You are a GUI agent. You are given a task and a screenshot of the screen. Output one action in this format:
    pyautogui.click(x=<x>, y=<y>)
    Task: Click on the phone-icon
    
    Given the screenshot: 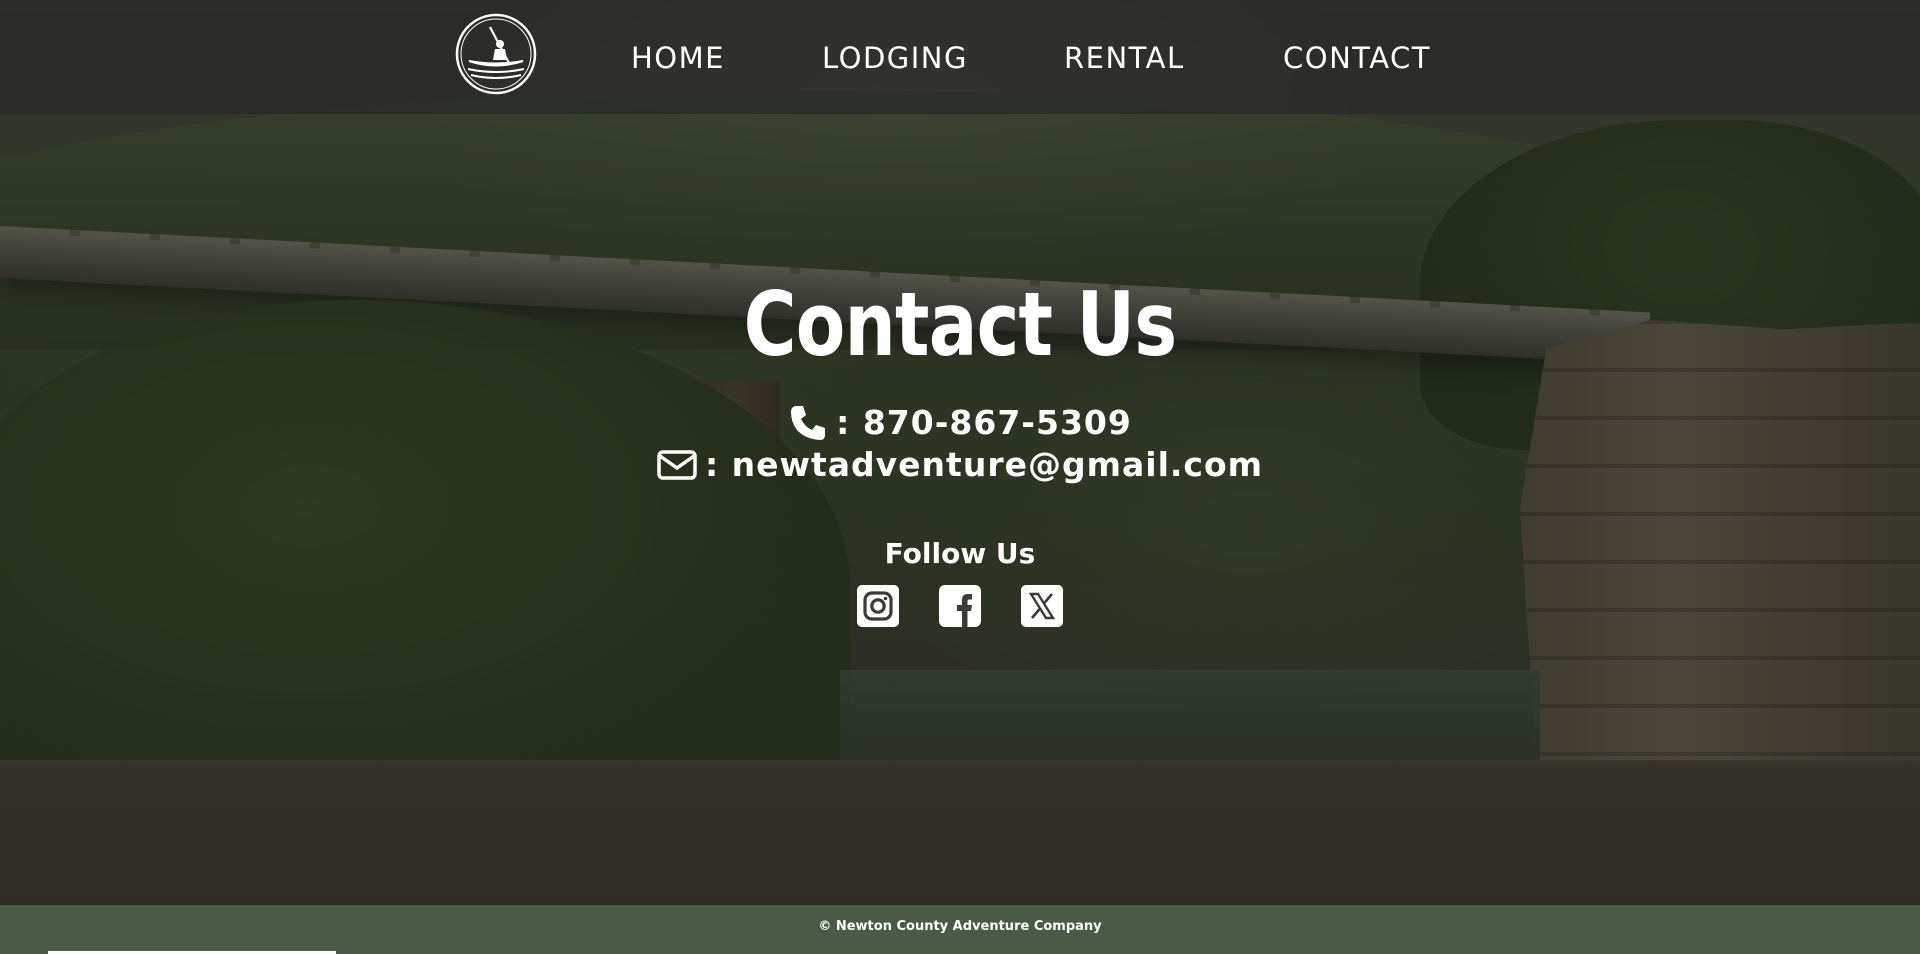 What is the action you would take?
    pyautogui.click(x=808, y=423)
    